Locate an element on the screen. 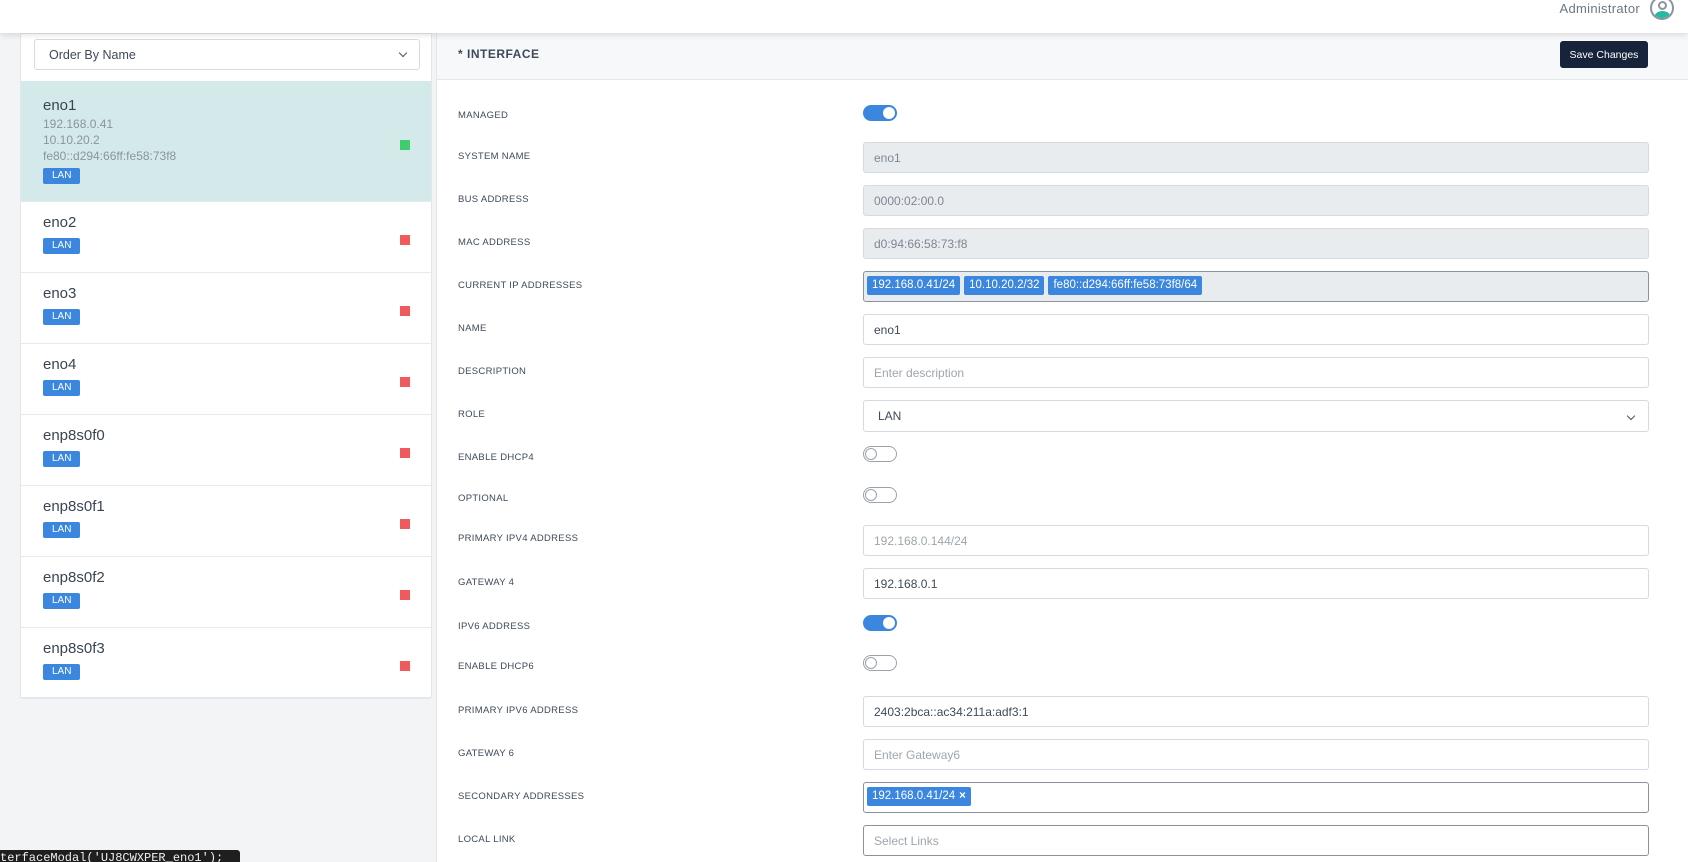 The width and height of the screenshot is (1688, 862). interface-name: eno4 is located at coordinates (60, 364).